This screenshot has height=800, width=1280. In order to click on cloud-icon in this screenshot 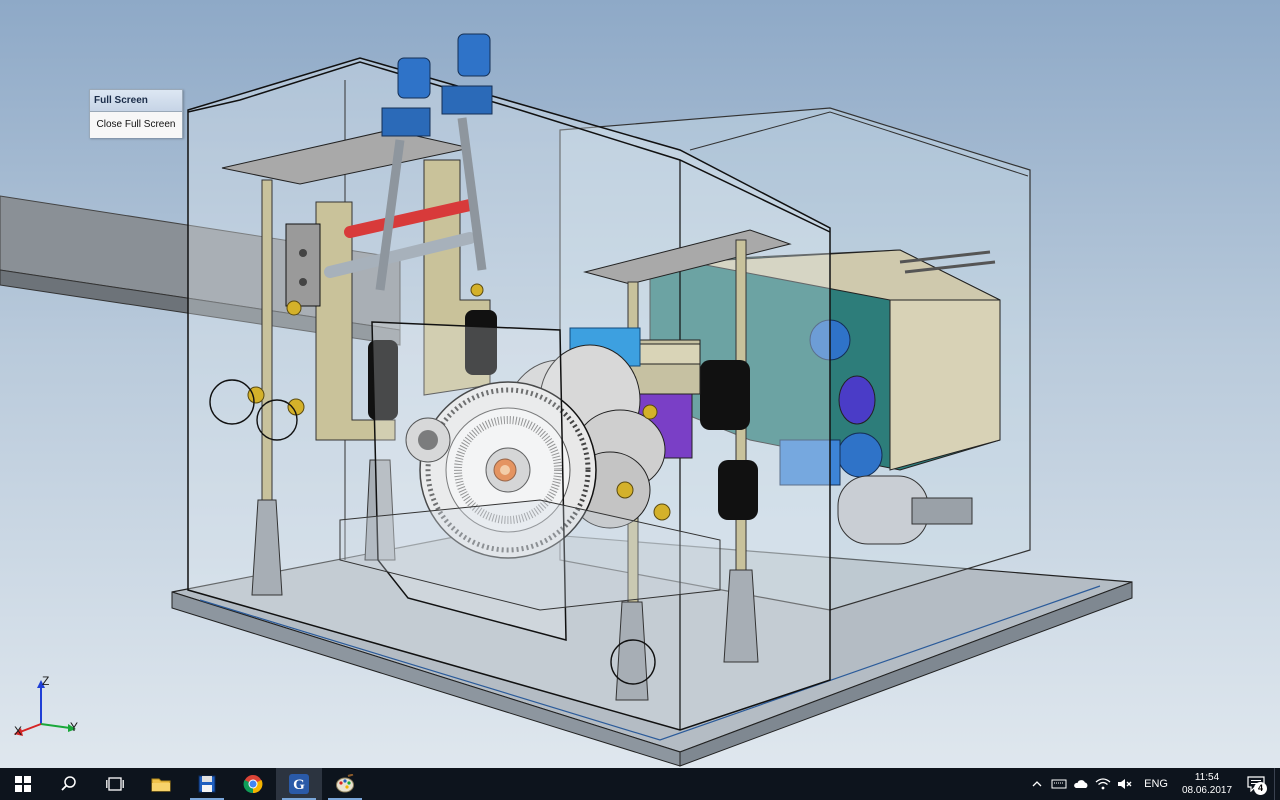, I will do `click(1081, 784)`.